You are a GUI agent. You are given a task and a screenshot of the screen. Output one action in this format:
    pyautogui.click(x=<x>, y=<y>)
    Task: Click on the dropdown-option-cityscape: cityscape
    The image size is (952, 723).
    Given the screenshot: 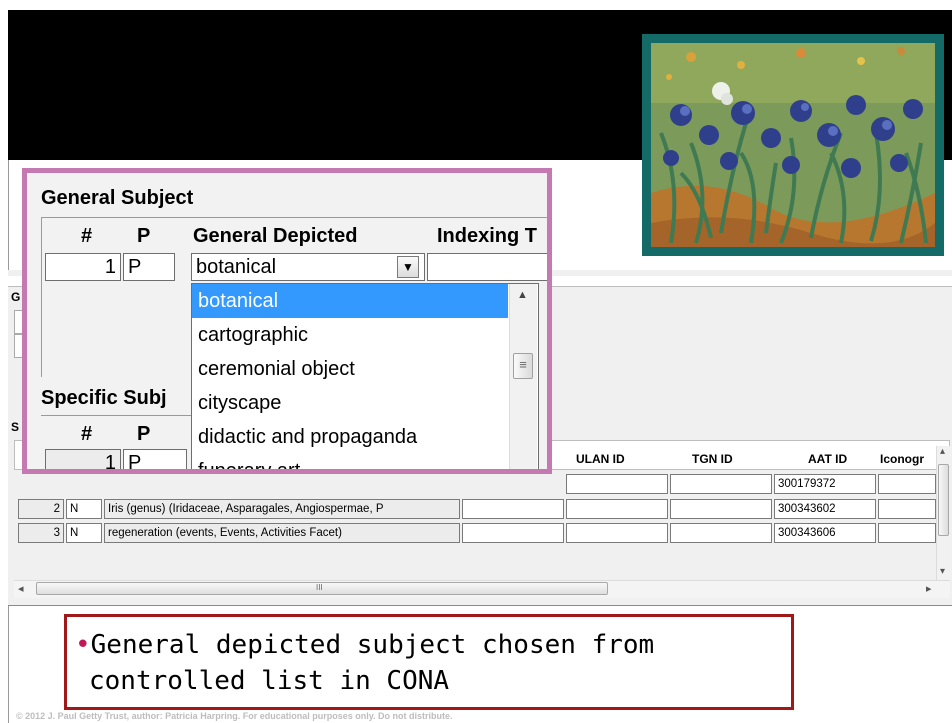 What is the action you would take?
    pyautogui.click(x=350, y=403)
    